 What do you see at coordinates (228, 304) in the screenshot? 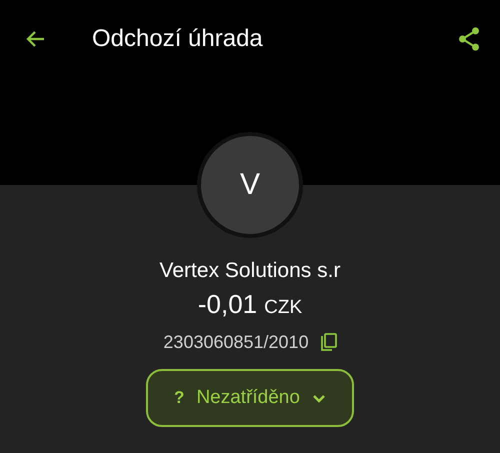
I see `amount: -0,01` at bounding box center [228, 304].